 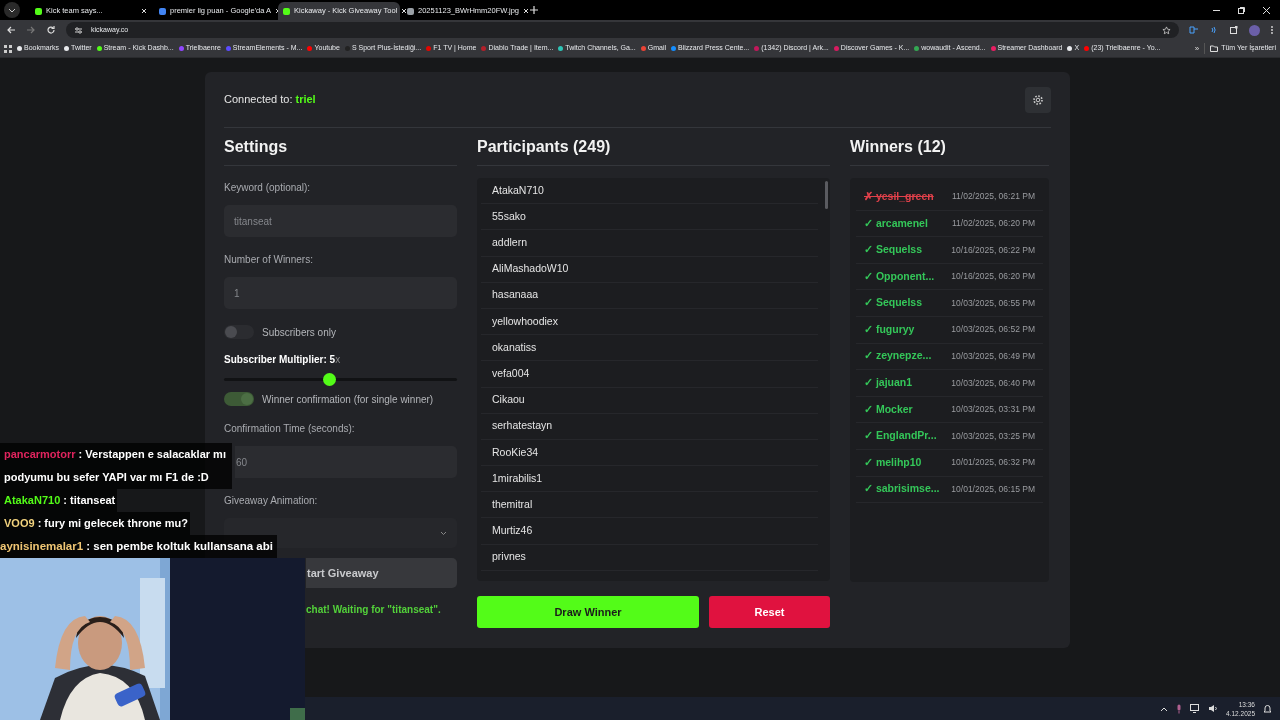 What do you see at coordinates (993, 409) in the screenshot?
I see `winner-time: 10/03/2025, 03:31 PM` at bounding box center [993, 409].